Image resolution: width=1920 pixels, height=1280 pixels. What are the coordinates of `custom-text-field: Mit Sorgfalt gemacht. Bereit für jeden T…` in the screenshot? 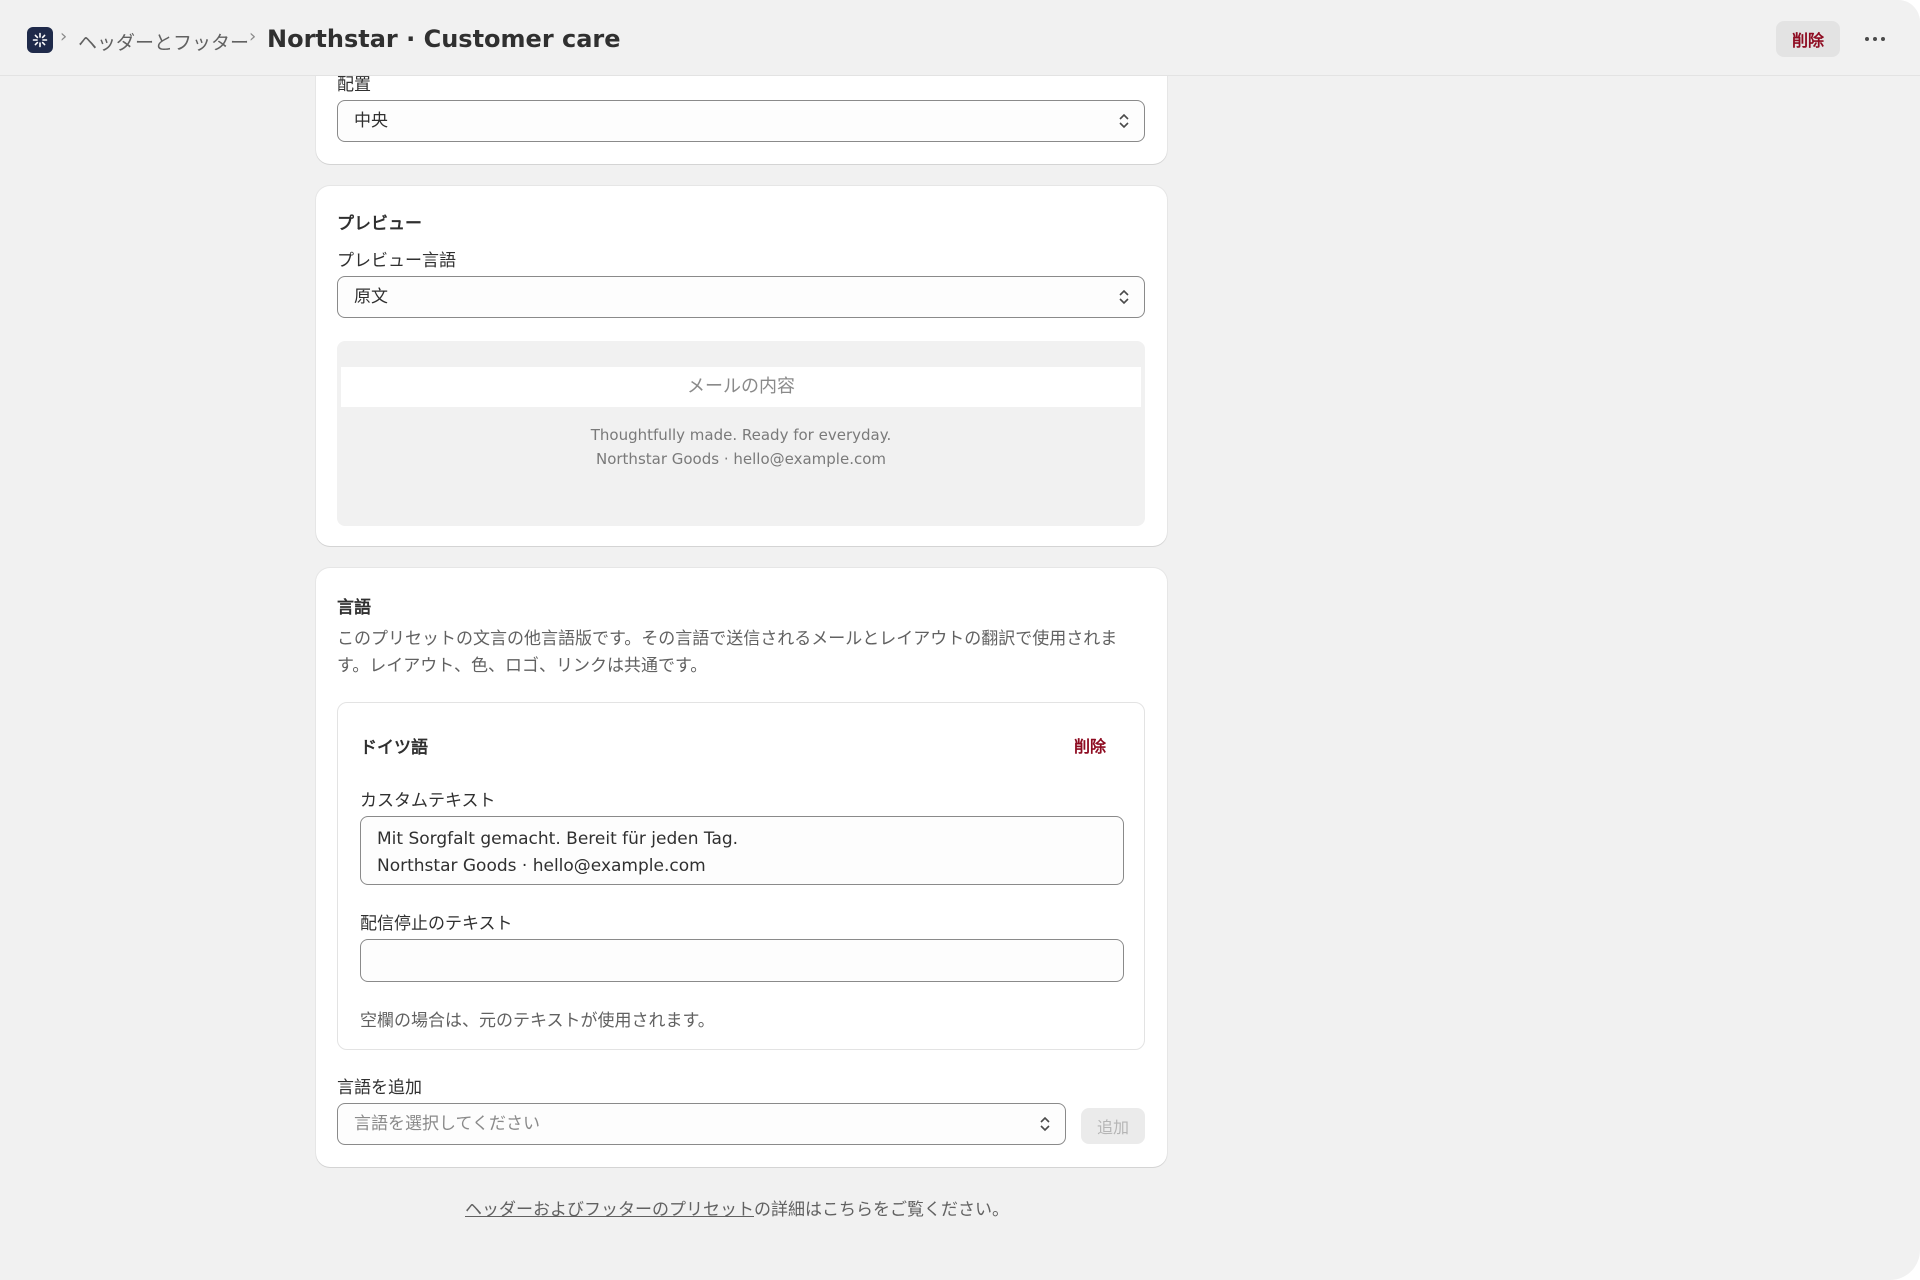 It's located at (742, 850).